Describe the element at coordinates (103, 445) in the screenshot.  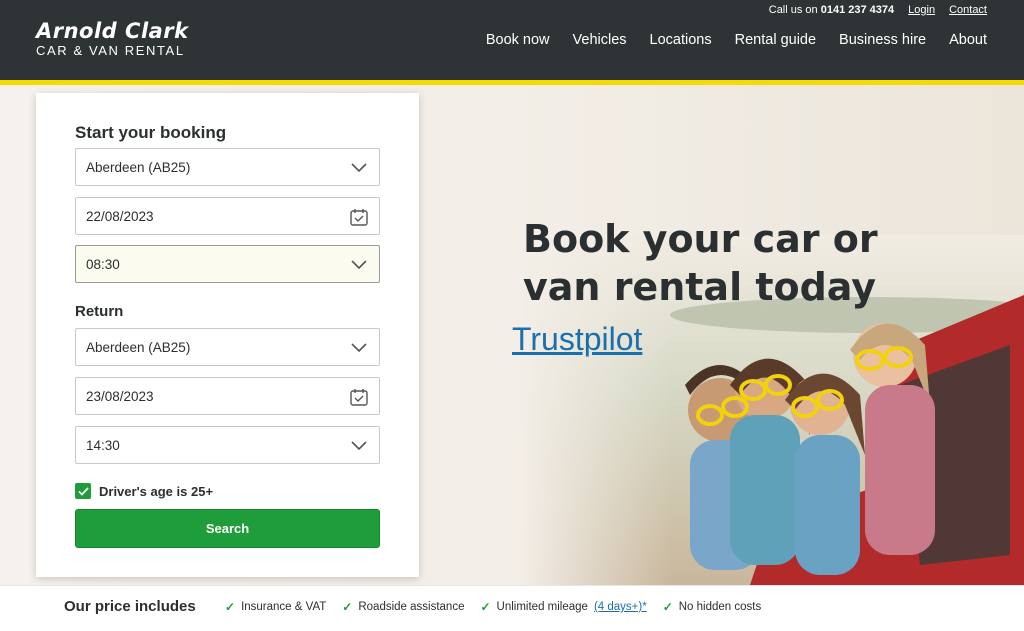
I see `return-time-value: 14:30` at that location.